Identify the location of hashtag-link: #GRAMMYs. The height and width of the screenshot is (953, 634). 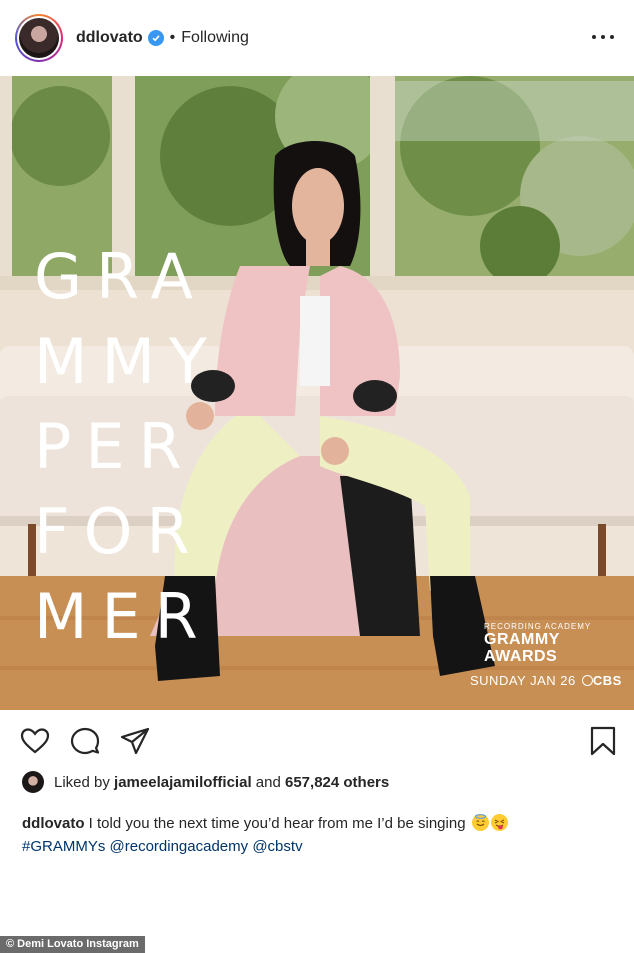
(63, 846).